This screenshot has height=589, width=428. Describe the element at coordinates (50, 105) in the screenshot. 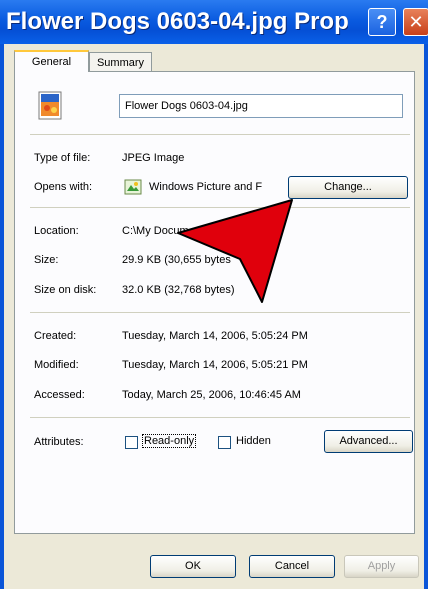

I see `image-file-icon` at that location.